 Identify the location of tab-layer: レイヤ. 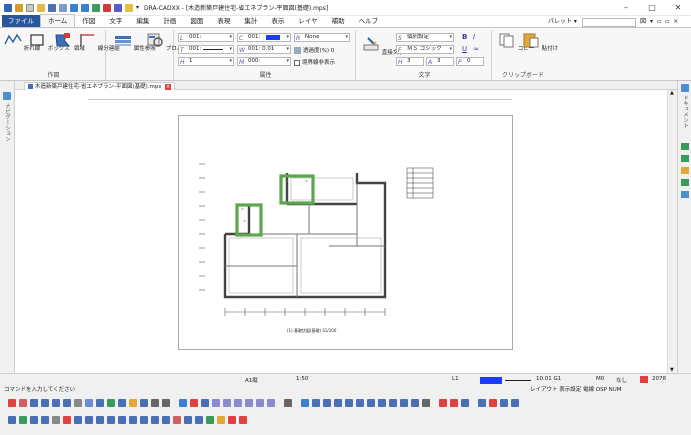
(307, 21).